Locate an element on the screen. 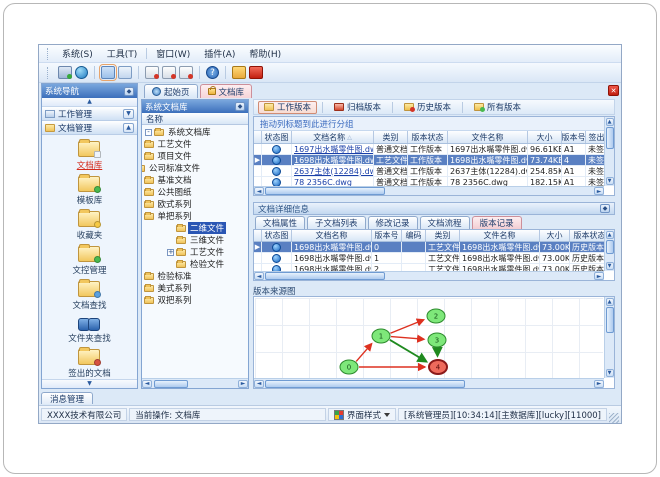 Image resolution: width=660 pixels, height=477 pixels. graph-vertical-scrollbar: ▲ ▼ is located at coordinates (609, 337).